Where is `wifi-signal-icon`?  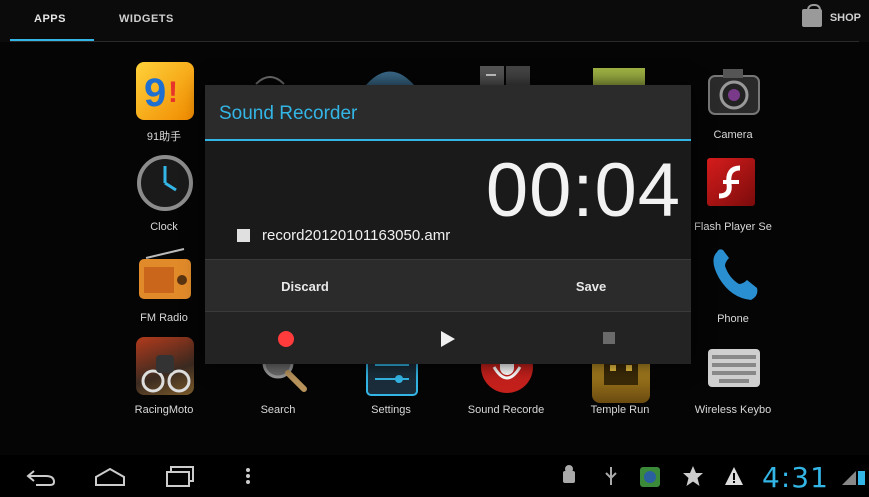 wifi-signal-icon is located at coordinates (270, 80).